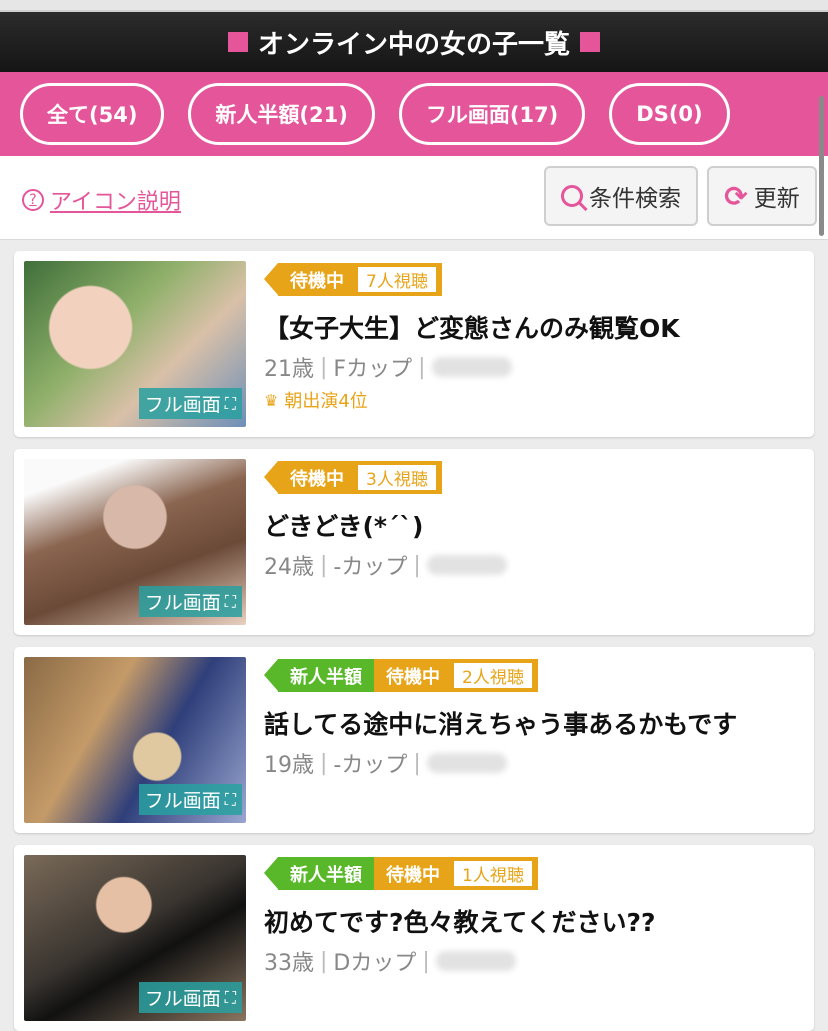  What do you see at coordinates (493, 675) in the screenshot?
I see `viewer-count: 2人視聴` at bounding box center [493, 675].